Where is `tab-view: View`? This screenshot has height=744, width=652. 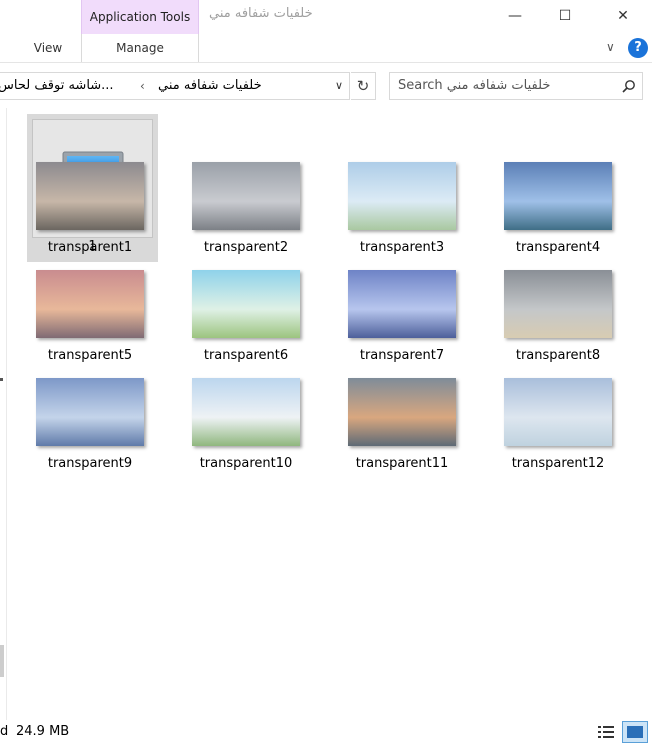
tab-view: View is located at coordinates (48, 48).